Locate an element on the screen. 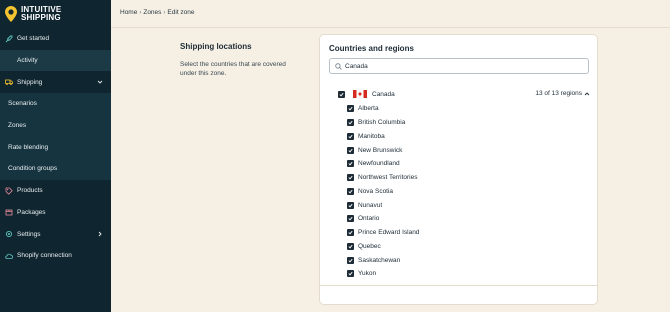 The width and height of the screenshot is (670, 312). brand-line-2: SHIPPING is located at coordinates (41, 17).